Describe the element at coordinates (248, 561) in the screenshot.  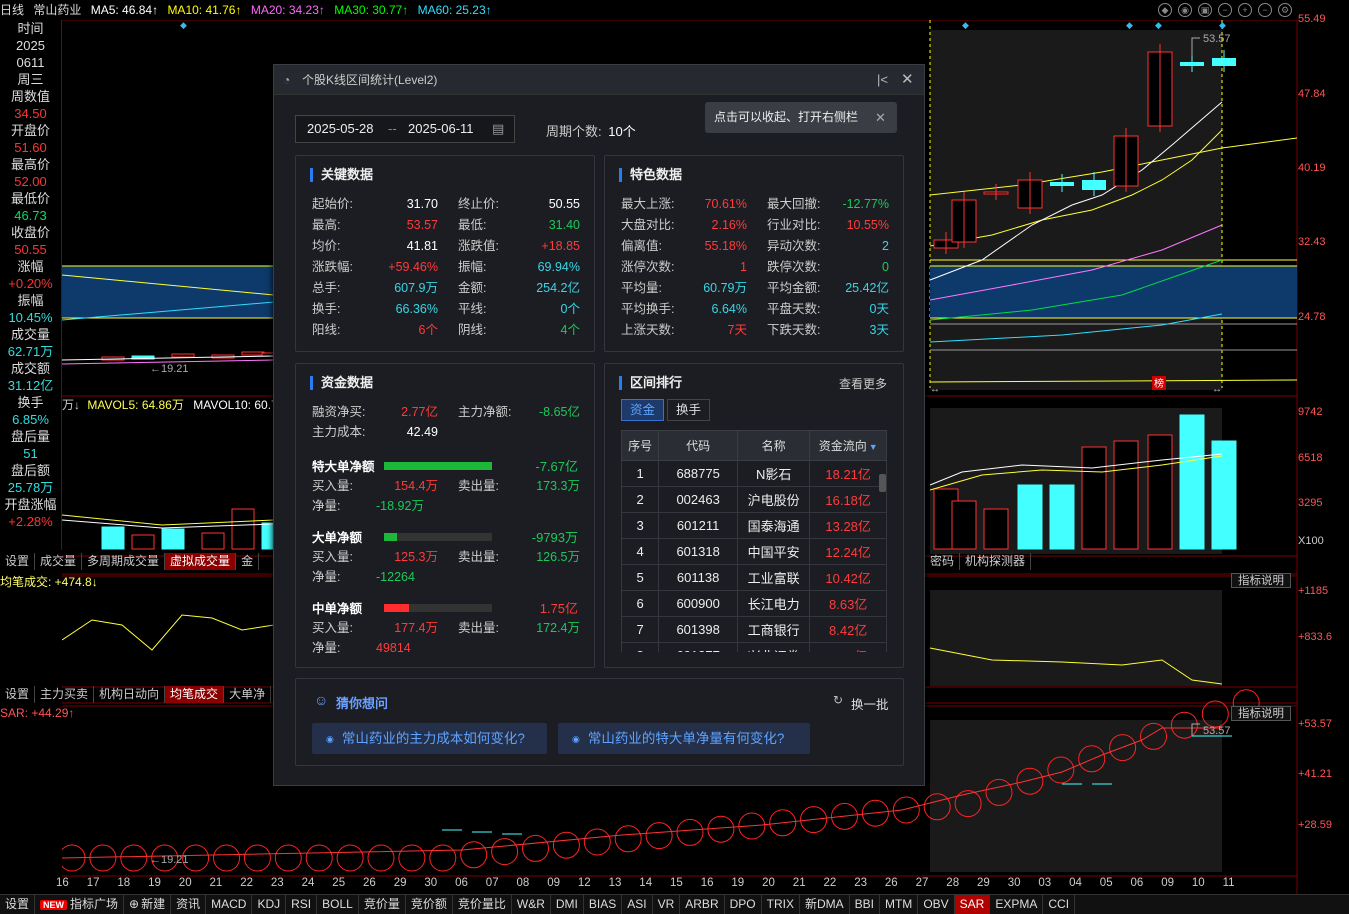
I see `indicator-tab: 金` at that location.